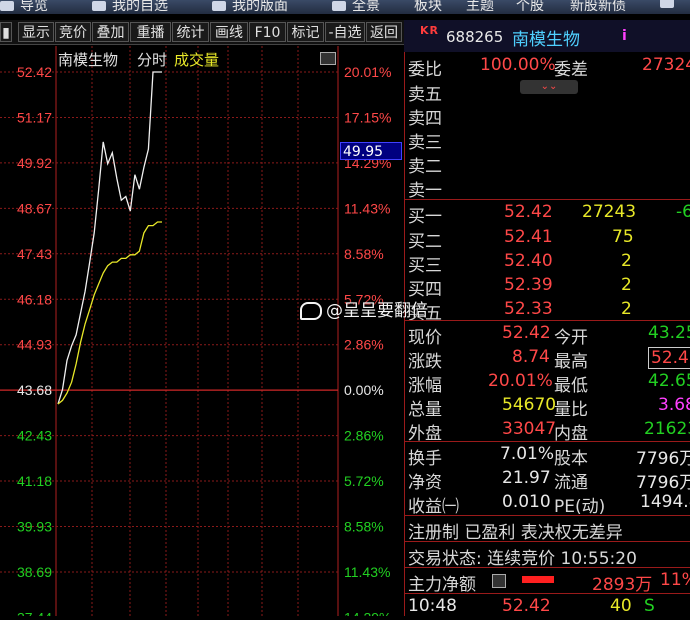 This screenshot has height=620, width=690. I want to click on stat-label: 涨跌, so click(425, 362).